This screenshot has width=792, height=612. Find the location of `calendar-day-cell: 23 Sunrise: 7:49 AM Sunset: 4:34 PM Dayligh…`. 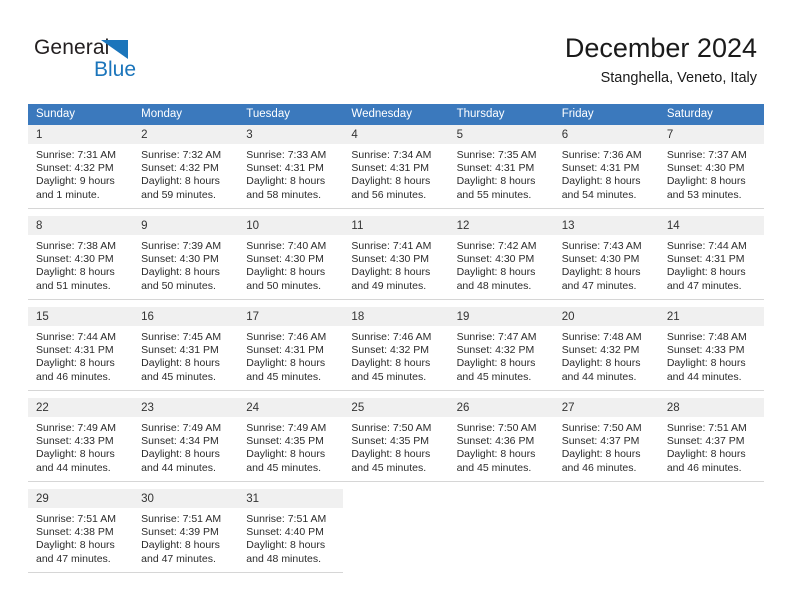

calendar-day-cell: 23 Sunrise: 7:49 AM Sunset: 4:34 PM Dayligh… is located at coordinates (186, 440).